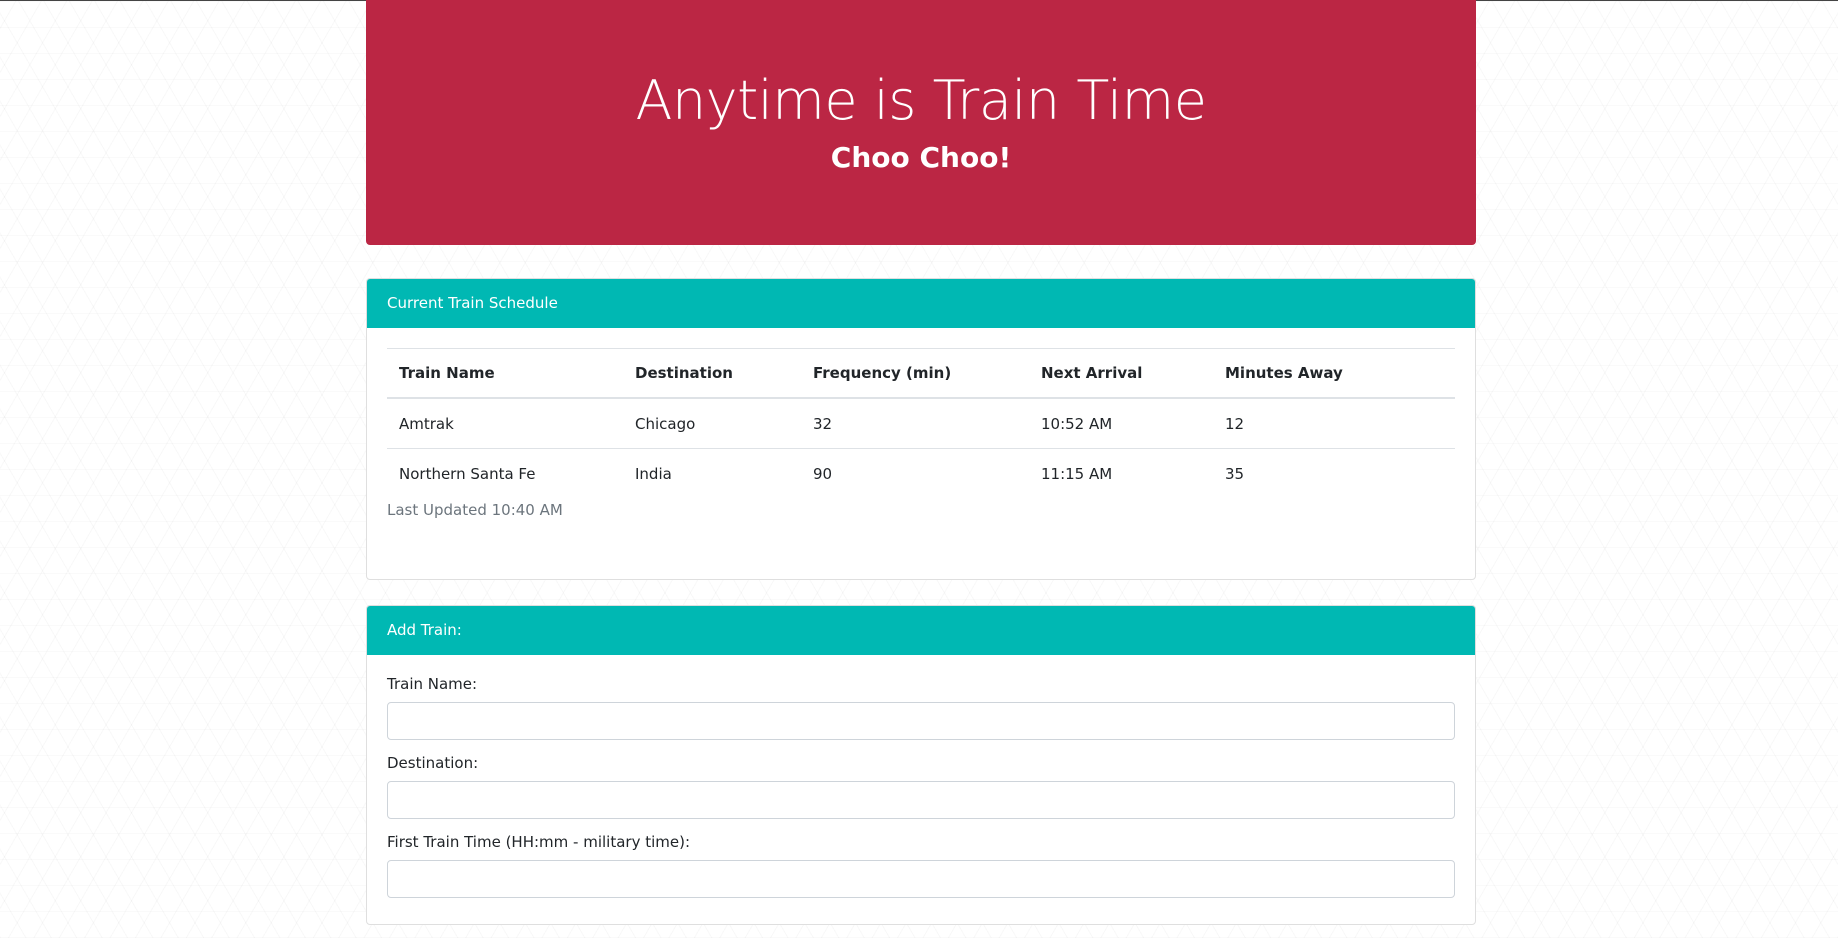  What do you see at coordinates (1077, 473) in the screenshot?
I see `cell-next-arrival: 11:15 AM` at bounding box center [1077, 473].